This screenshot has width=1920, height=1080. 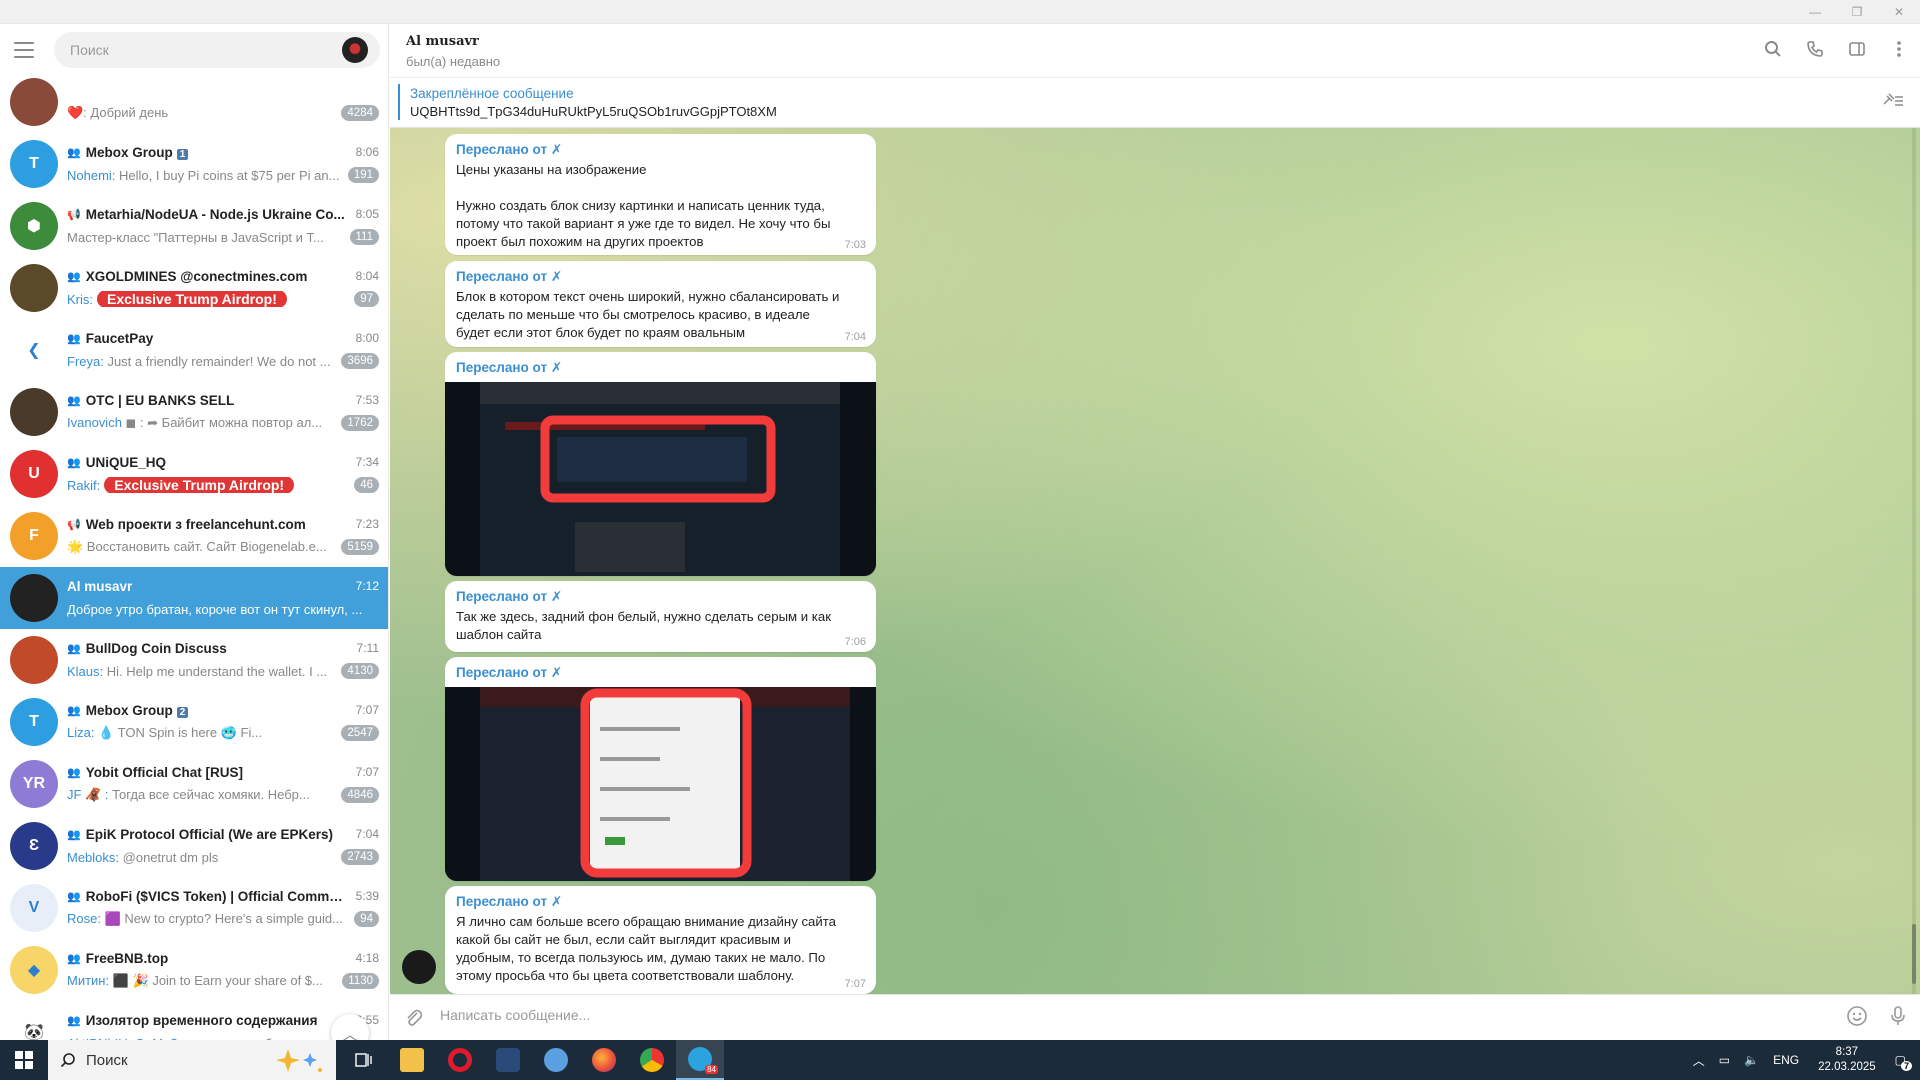 I want to click on chat-time: 7:34, so click(x=367, y=462).